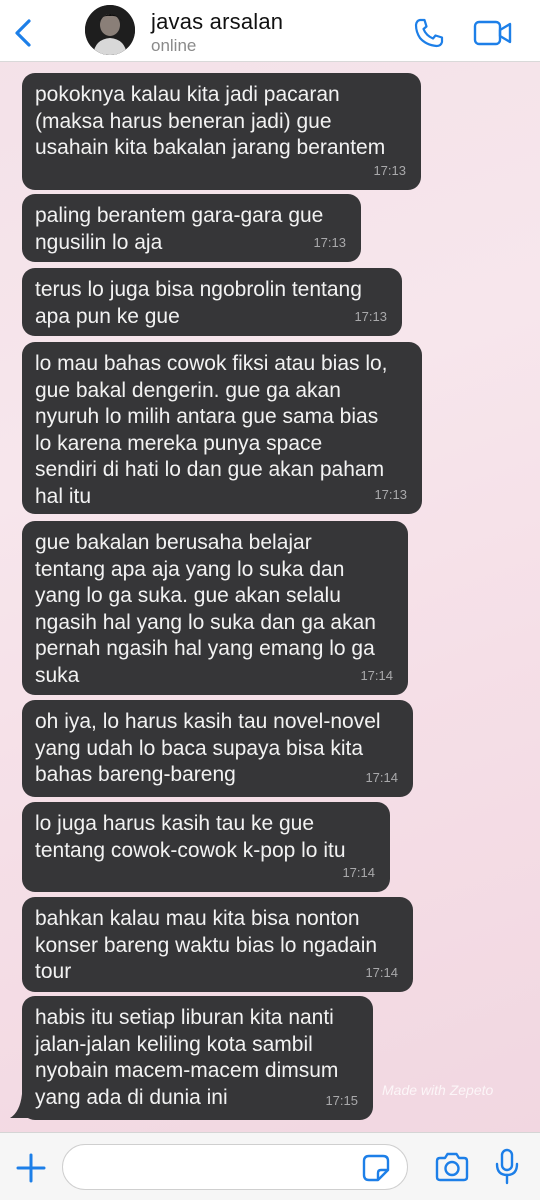  Describe the element at coordinates (507, 1167) in the screenshot. I see `microphone-icon` at that location.